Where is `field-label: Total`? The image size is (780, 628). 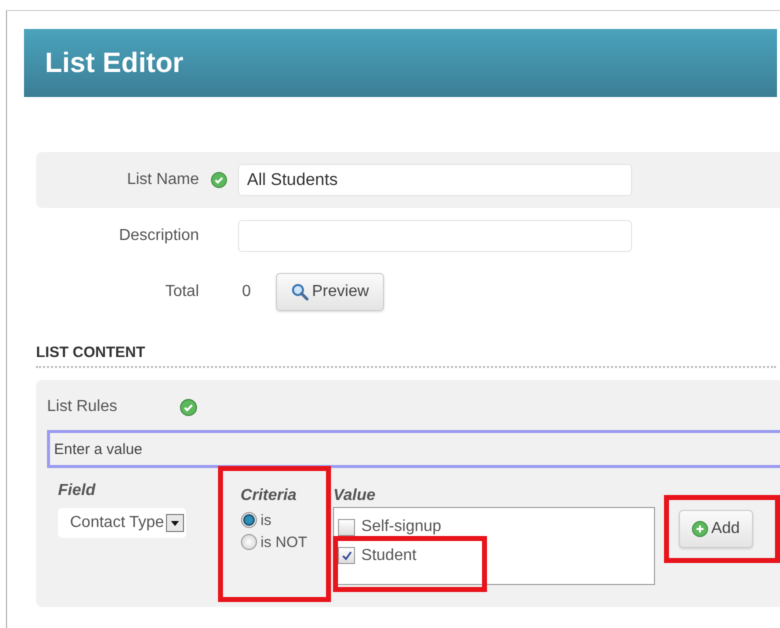 field-label: Total is located at coordinates (181, 292).